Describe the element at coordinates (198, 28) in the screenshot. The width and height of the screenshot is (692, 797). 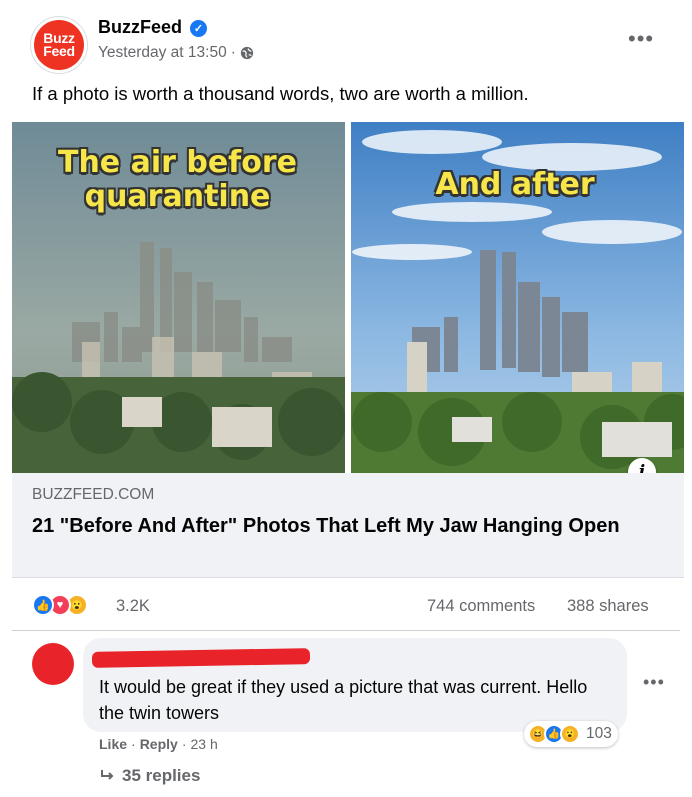
I see `verified-badge-icon: ✓` at that location.